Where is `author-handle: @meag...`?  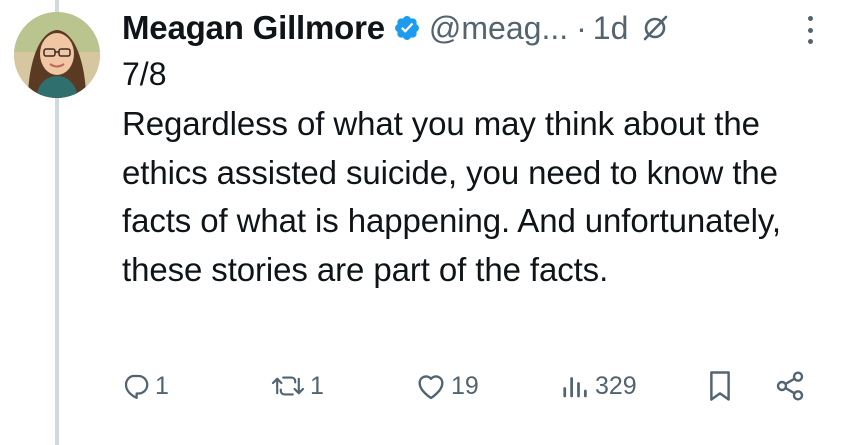 author-handle: @meag... is located at coordinates (498, 28).